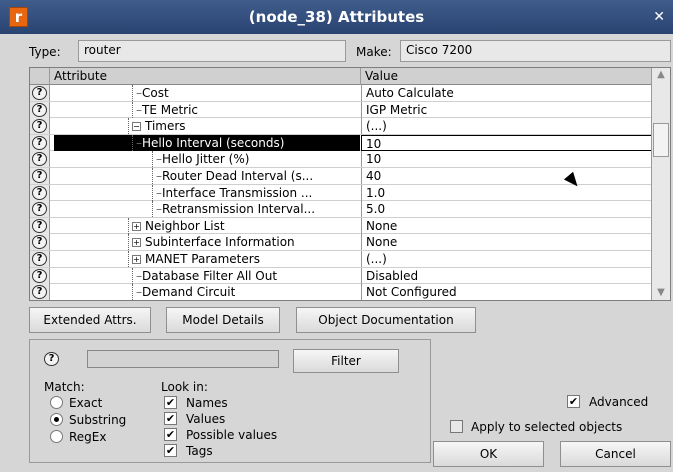 The width and height of the screenshot is (673, 472). I want to click on filter-button: Filter, so click(346, 361).